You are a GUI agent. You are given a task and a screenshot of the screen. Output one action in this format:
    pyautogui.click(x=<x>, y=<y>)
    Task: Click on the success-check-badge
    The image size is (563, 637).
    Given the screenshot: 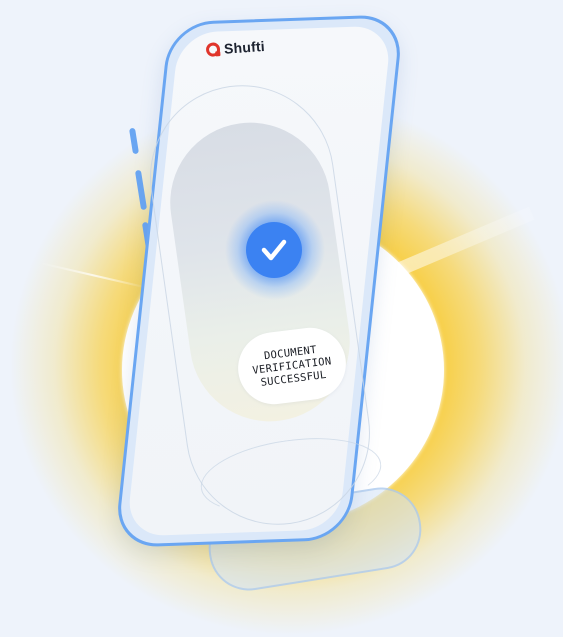 What is the action you would take?
    pyautogui.click(x=274, y=250)
    